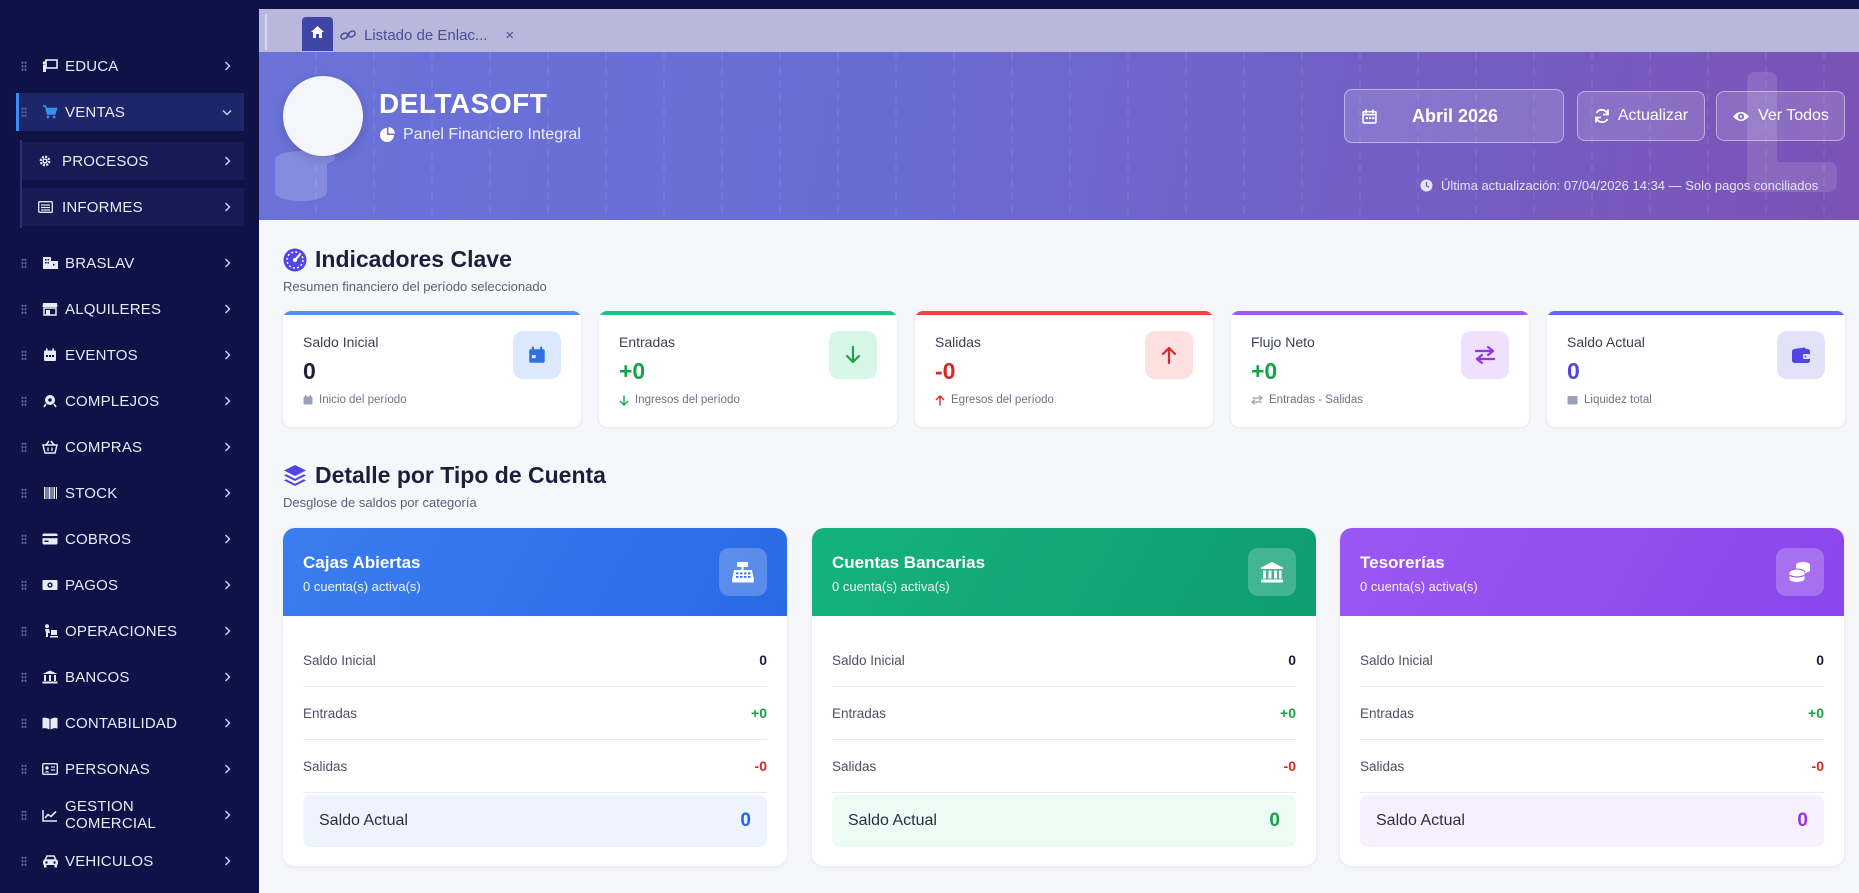 The width and height of the screenshot is (1859, 893). Describe the element at coordinates (130, 263) in the screenshot. I see `sidebar-item-braslav: BRASLAV` at that location.